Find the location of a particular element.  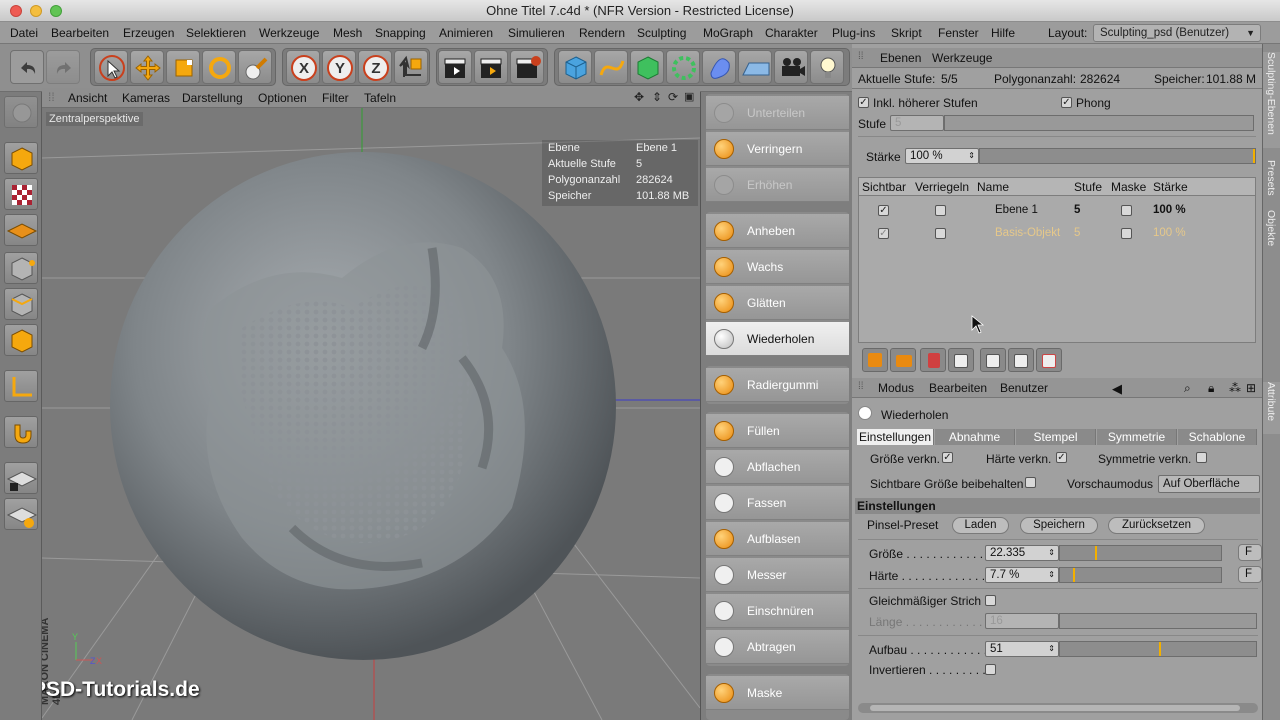

sidetab-presets: Presets is located at coordinates (1271, 182).